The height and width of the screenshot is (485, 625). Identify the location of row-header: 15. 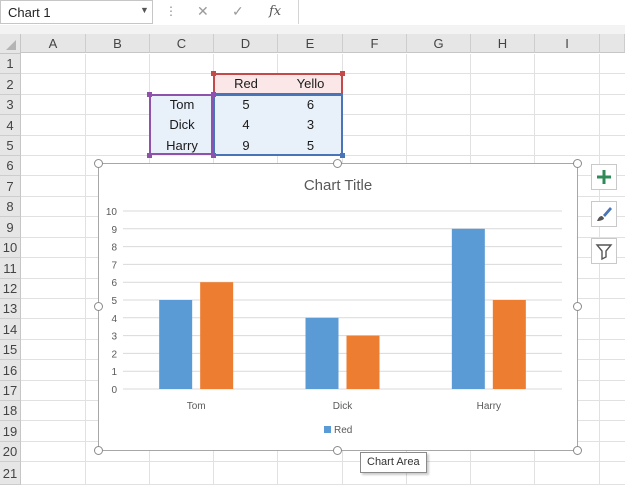
(10, 350).